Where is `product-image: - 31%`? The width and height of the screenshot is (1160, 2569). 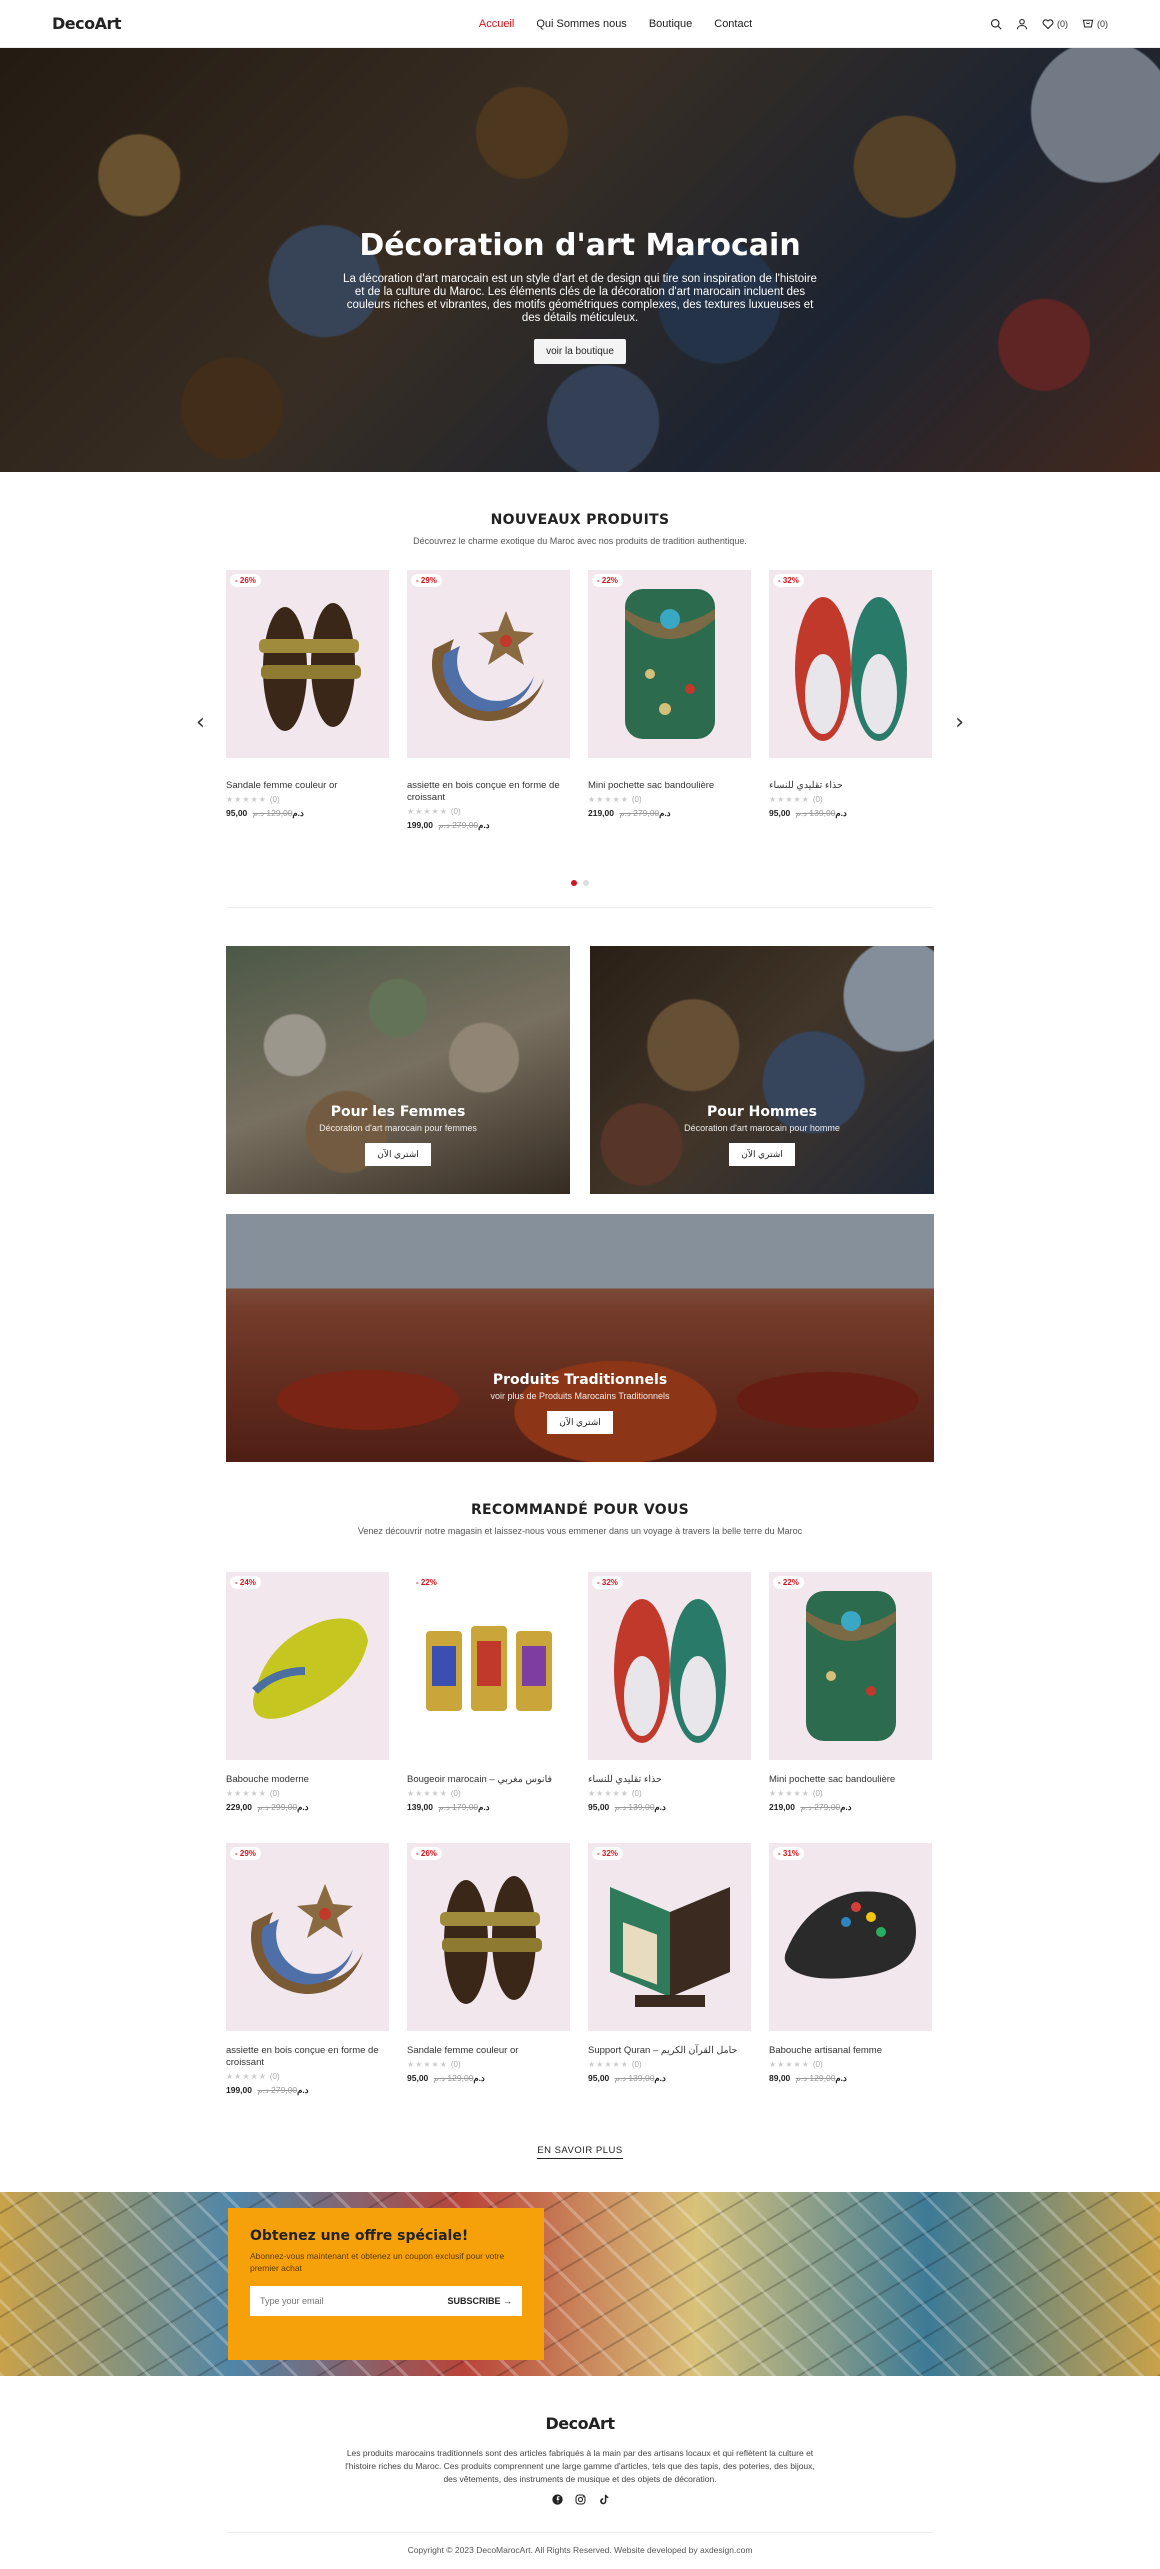 product-image: - 31% is located at coordinates (850, 1937).